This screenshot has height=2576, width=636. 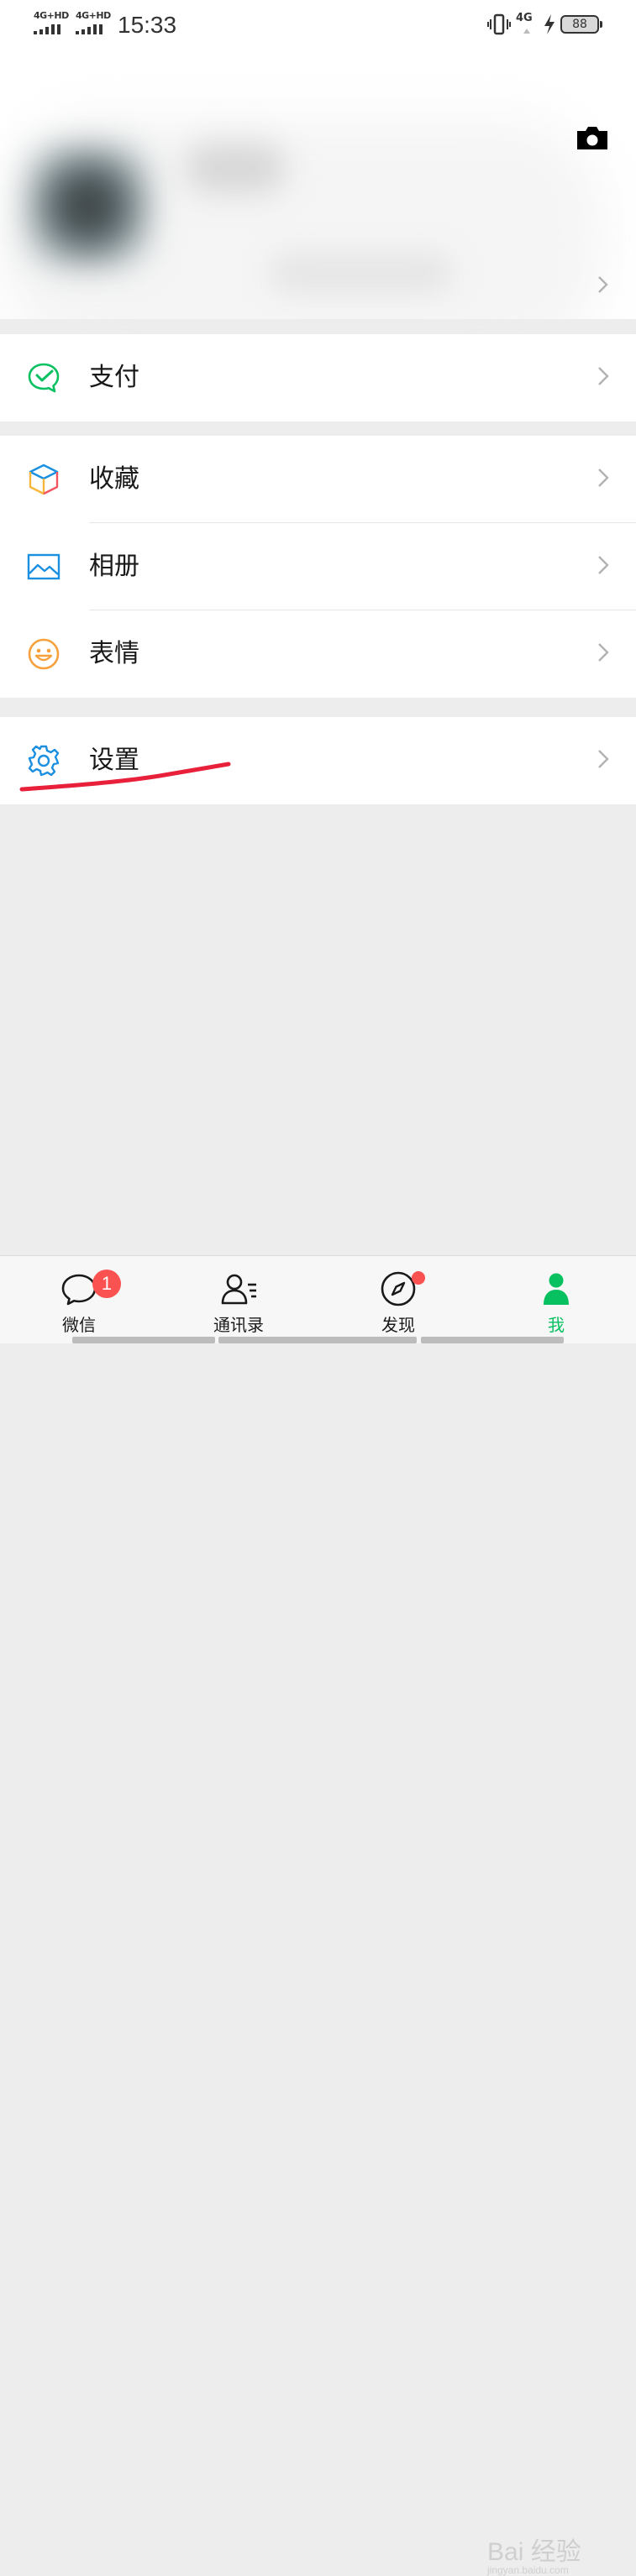 What do you see at coordinates (556, 1289) in the screenshot?
I see `me-person-icon` at bounding box center [556, 1289].